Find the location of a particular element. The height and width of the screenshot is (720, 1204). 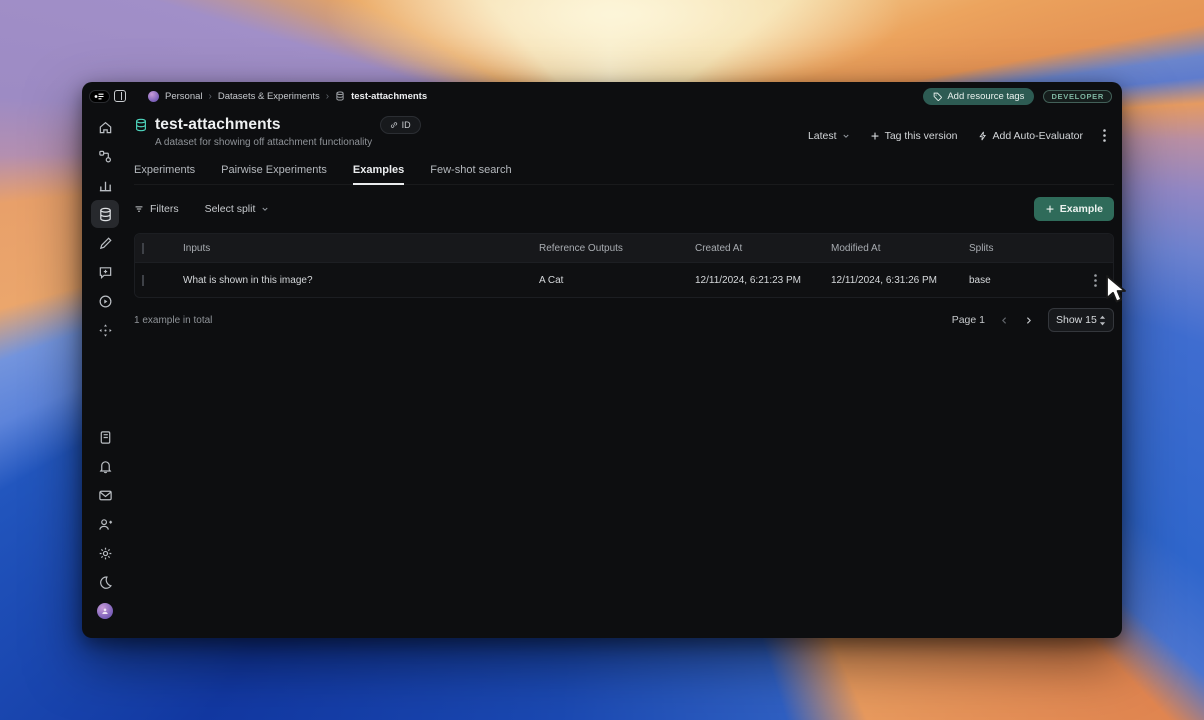

kebab-icon is located at coordinates (1095, 280).